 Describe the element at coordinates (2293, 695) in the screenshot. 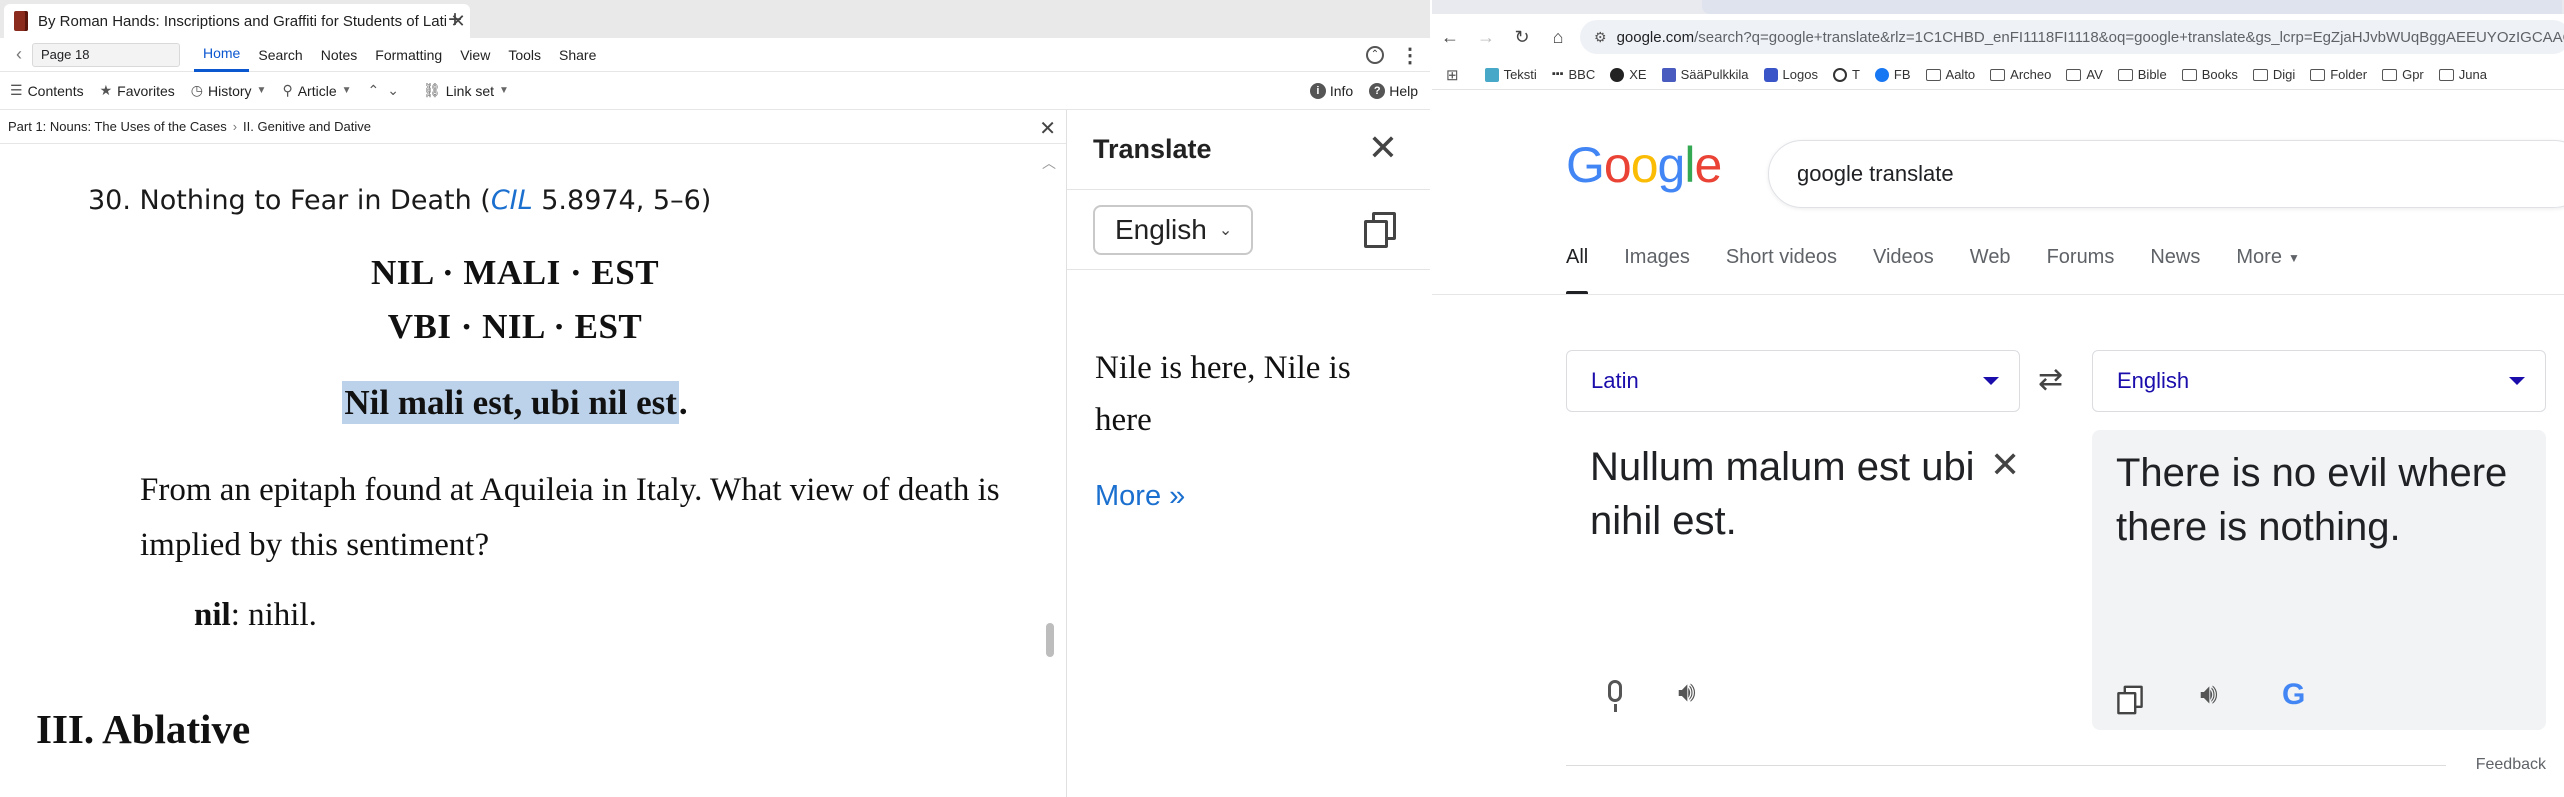

I see `google-g-icon: G` at that location.